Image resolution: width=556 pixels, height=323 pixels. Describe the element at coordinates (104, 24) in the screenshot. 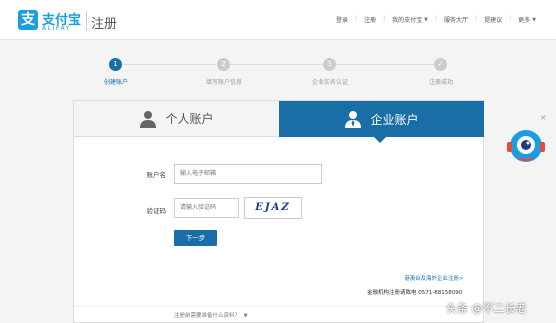

I see `page-title: 注册` at that location.